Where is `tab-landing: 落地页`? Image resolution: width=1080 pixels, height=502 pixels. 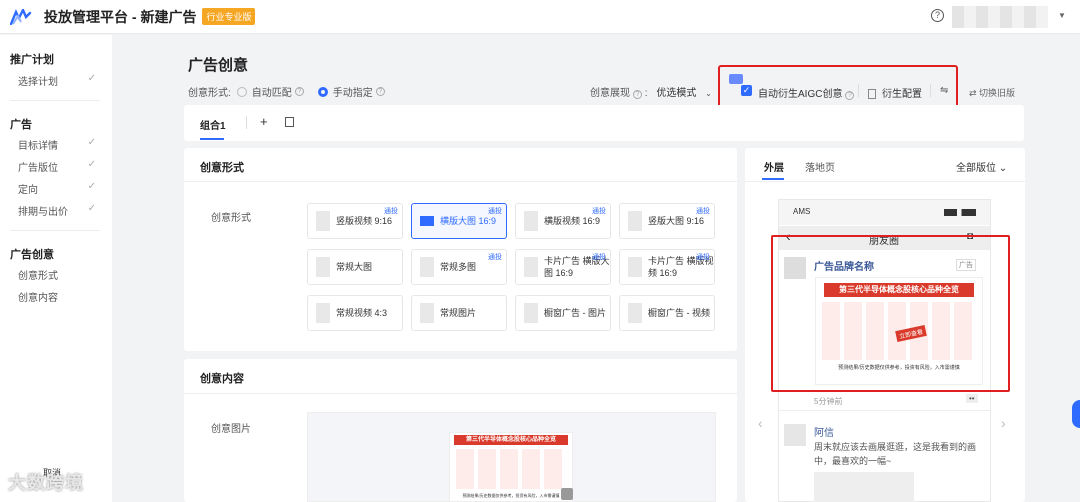
tab-landing: 落地页 is located at coordinates (820, 166).